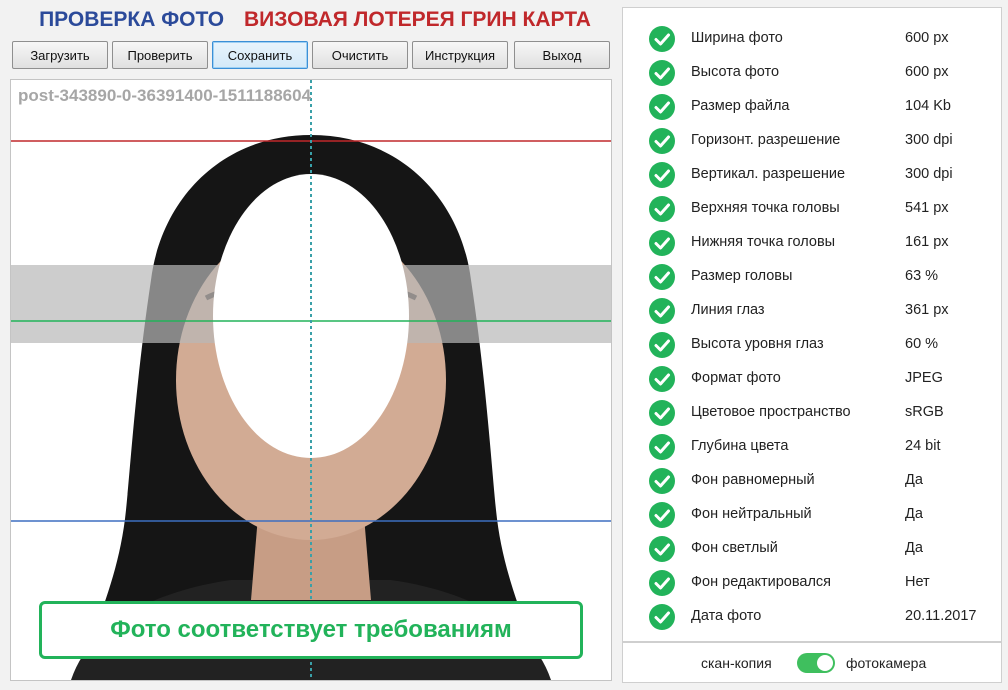 The height and width of the screenshot is (690, 1008). I want to click on result-label: Фон равномерный, so click(753, 480).